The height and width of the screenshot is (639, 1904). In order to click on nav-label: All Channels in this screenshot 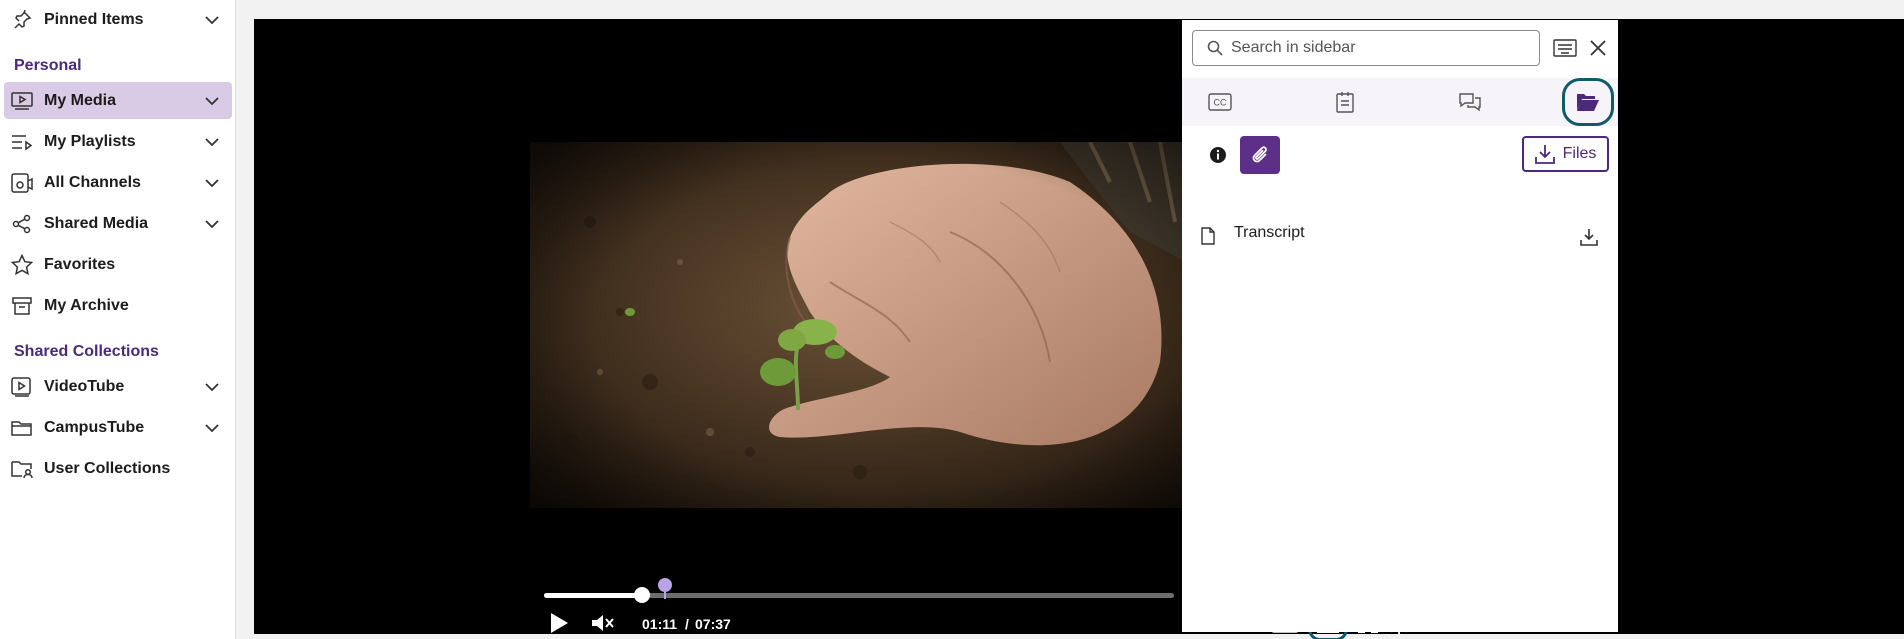, I will do `click(92, 182)`.